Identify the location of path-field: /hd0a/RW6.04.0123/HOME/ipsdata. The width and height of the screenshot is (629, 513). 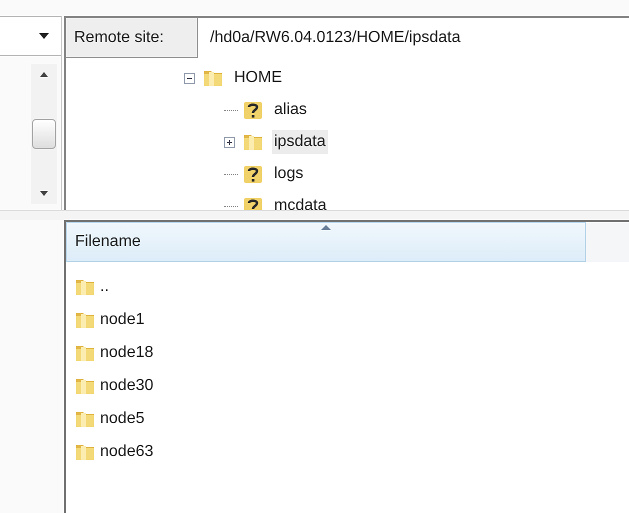
(413, 38).